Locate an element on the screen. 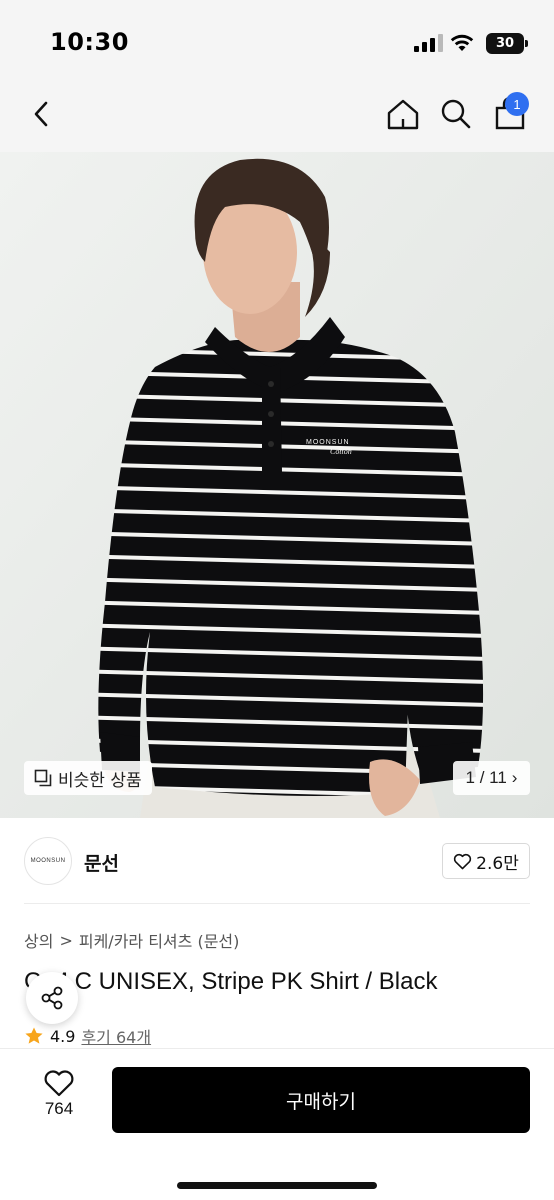 The image size is (554, 1200). cellular-signal-icon is located at coordinates (428, 43).